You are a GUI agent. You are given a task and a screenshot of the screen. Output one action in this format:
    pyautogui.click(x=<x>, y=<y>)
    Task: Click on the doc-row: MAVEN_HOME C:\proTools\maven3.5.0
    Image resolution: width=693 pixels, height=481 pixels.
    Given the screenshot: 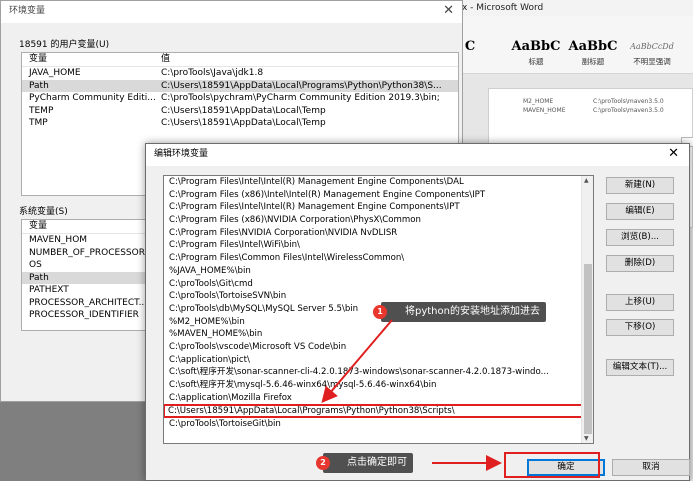 What is the action you would take?
    pyautogui.click(x=593, y=110)
    